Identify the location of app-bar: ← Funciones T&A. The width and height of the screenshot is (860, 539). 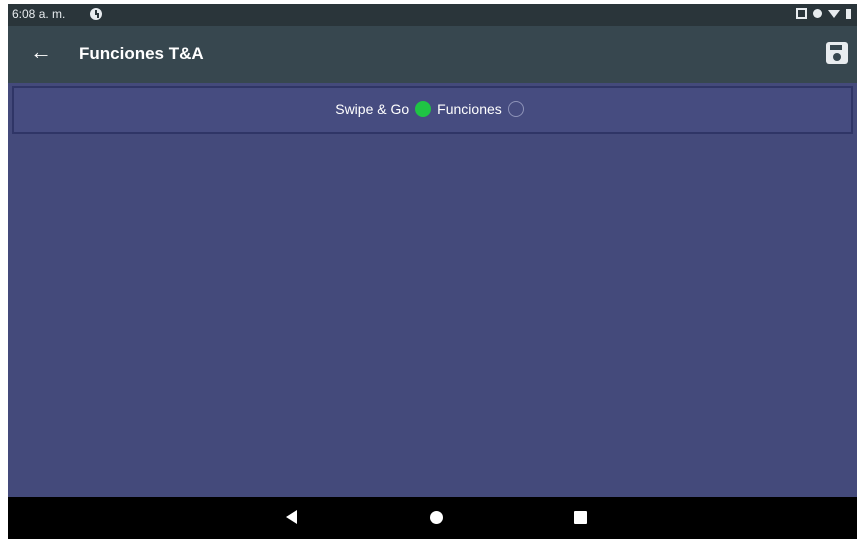
(432, 54).